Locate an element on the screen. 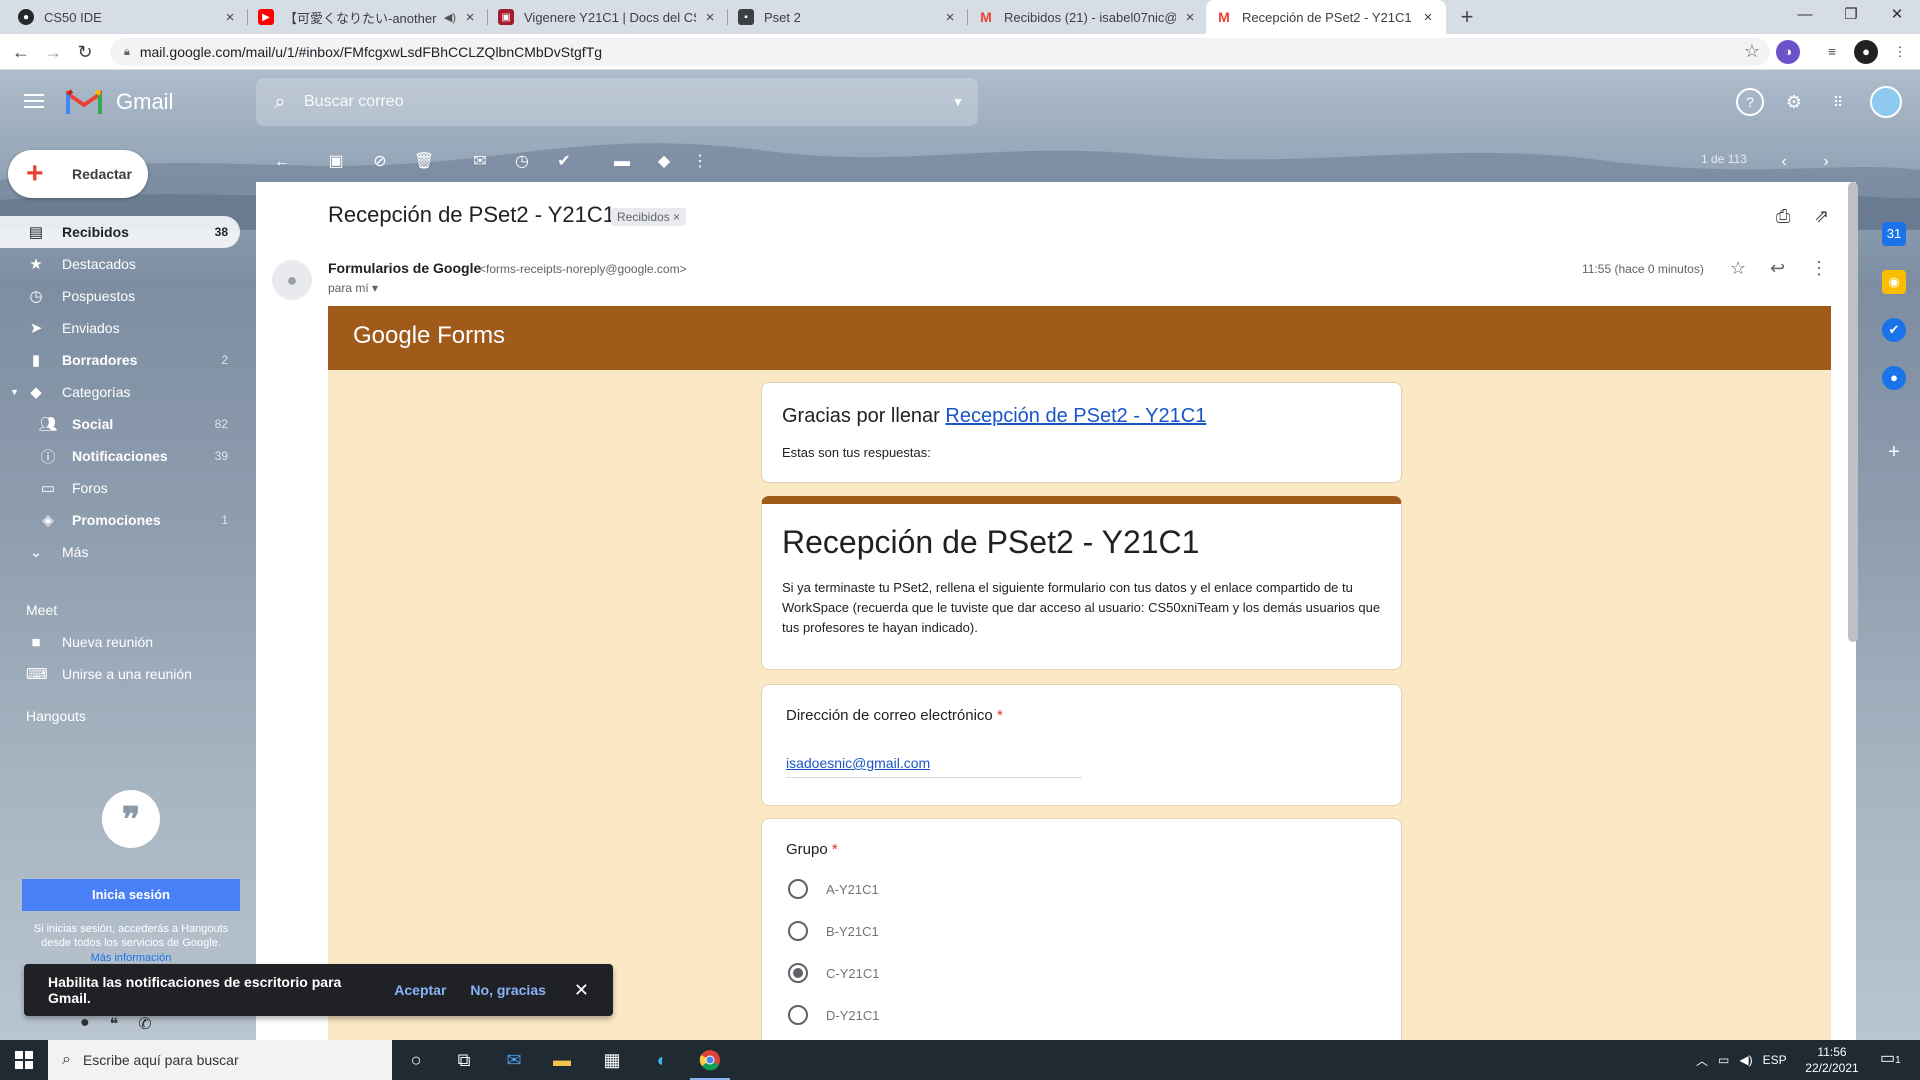  apps-grid-icon: ⠿ is located at coordinates (1838, 102).